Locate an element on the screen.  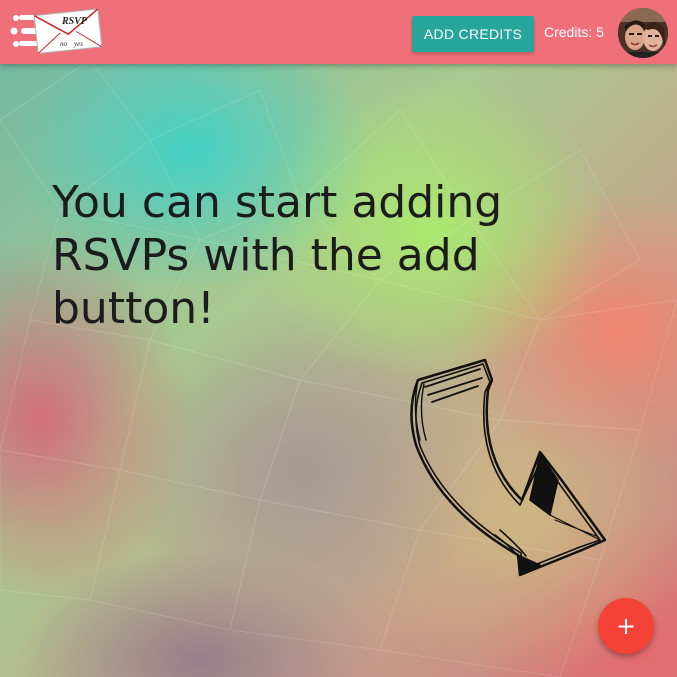
user-avatar is located at coordinates (643, 33).